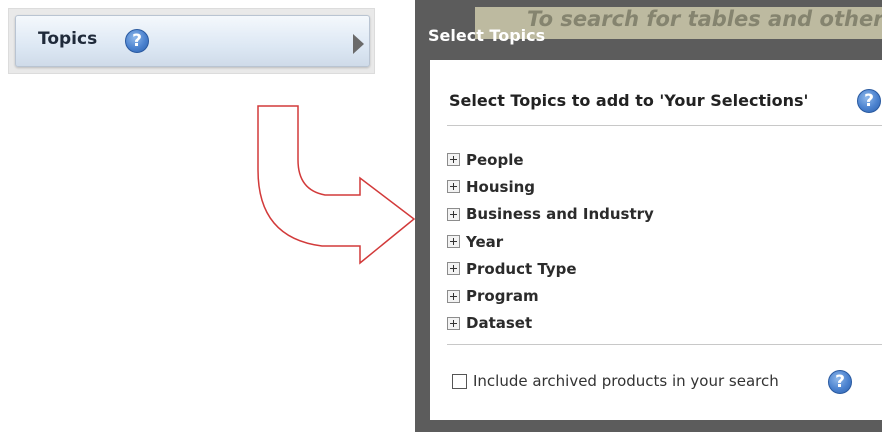 This screenshot has width=882, height=432. I want to click on topics-button: Topics ?, so click(192, 41).